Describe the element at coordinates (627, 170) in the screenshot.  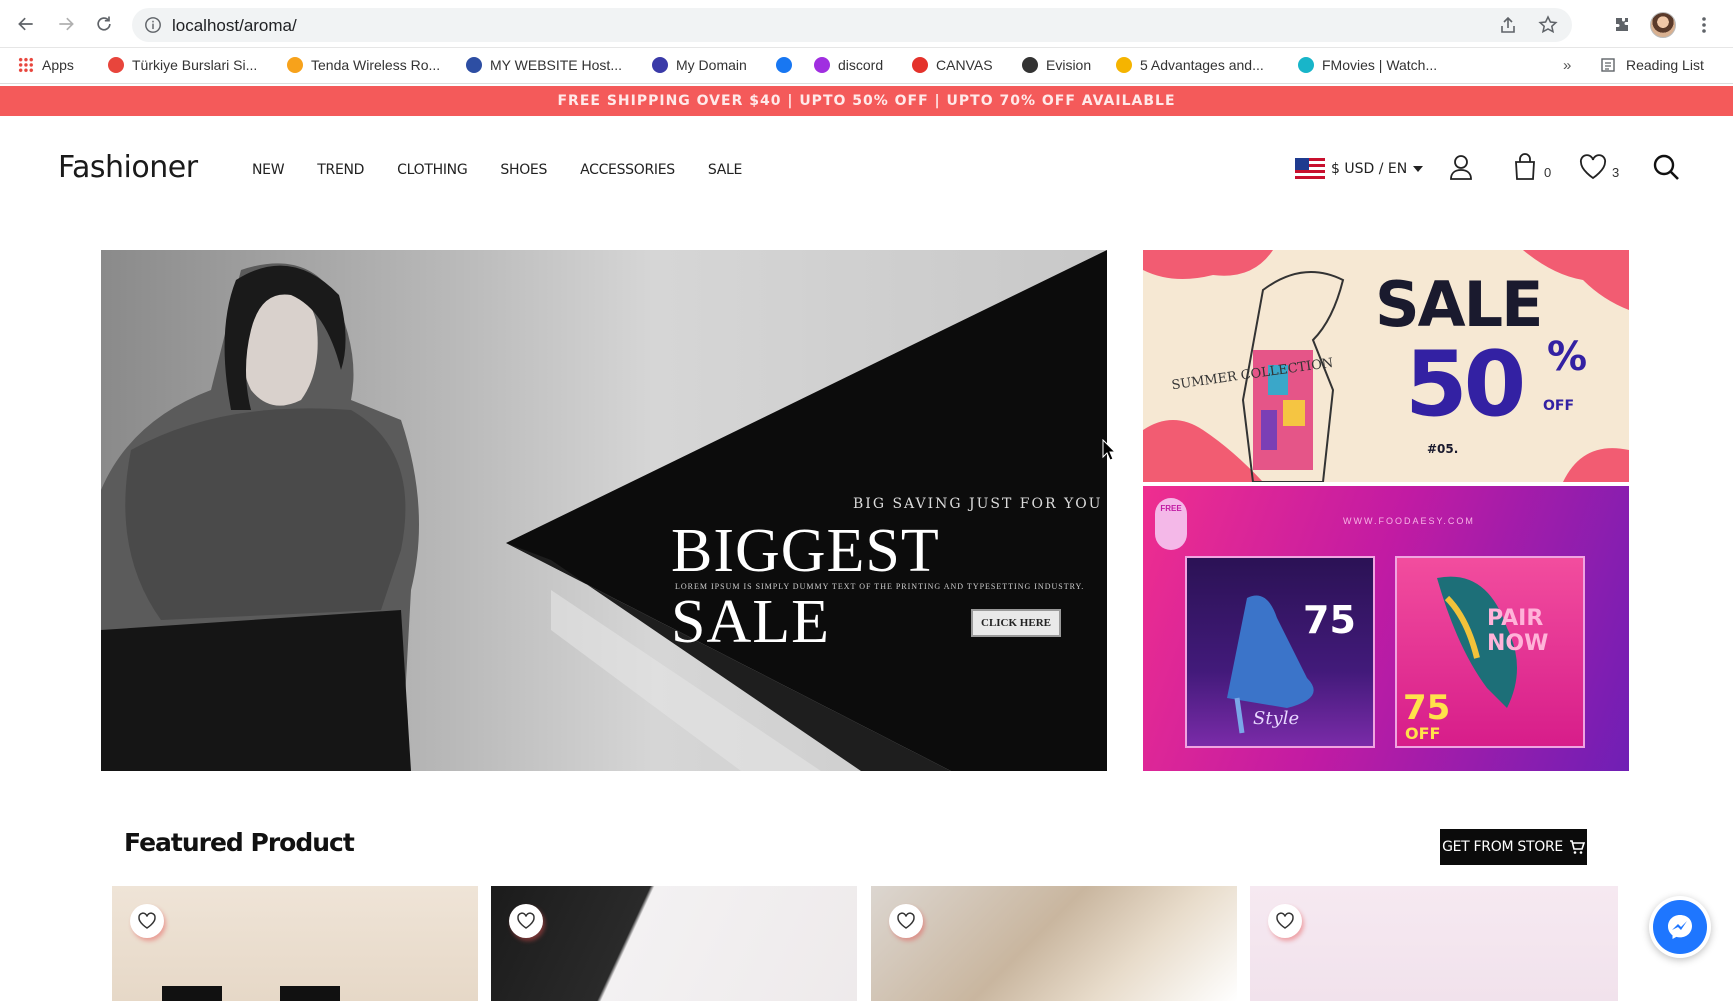
I see `nav-item-accessories: ACCESSORIES` at that location.